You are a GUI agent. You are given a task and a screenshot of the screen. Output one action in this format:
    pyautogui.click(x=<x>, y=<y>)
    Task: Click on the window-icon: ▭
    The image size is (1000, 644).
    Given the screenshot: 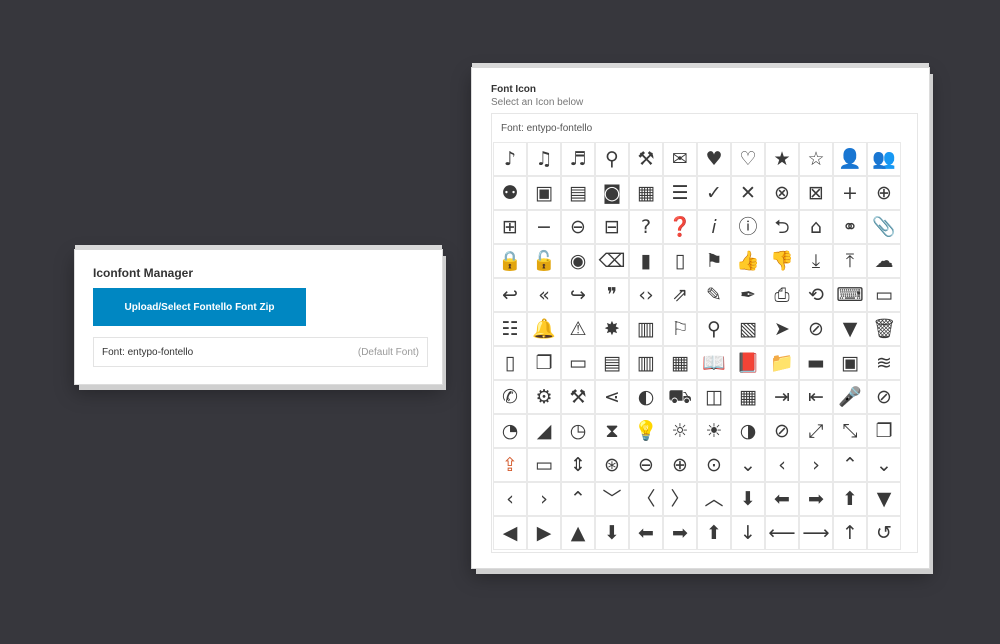 What is the action you would take?
    pyautogui.click(x=544, y=465)
    